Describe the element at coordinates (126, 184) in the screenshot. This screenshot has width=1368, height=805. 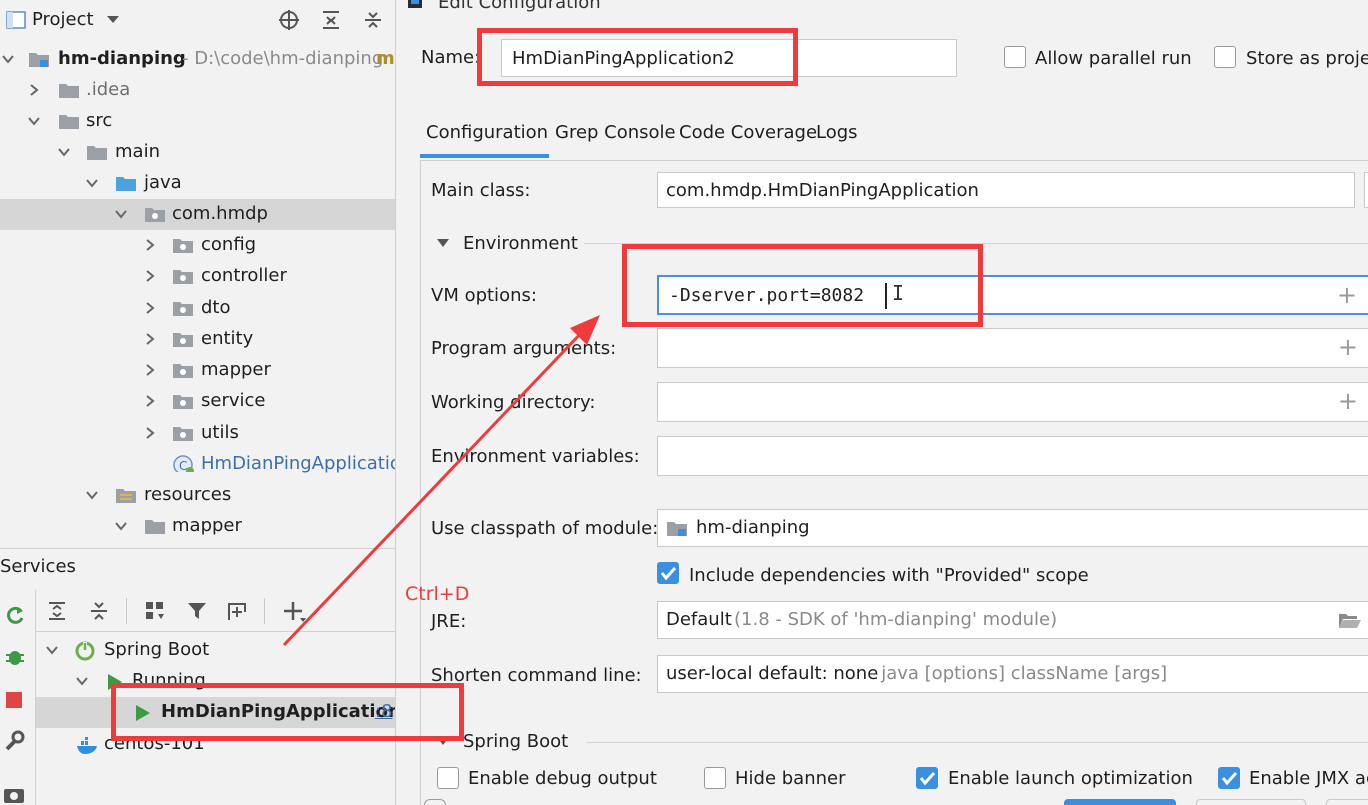
I see `source-folder-icon` at that location.